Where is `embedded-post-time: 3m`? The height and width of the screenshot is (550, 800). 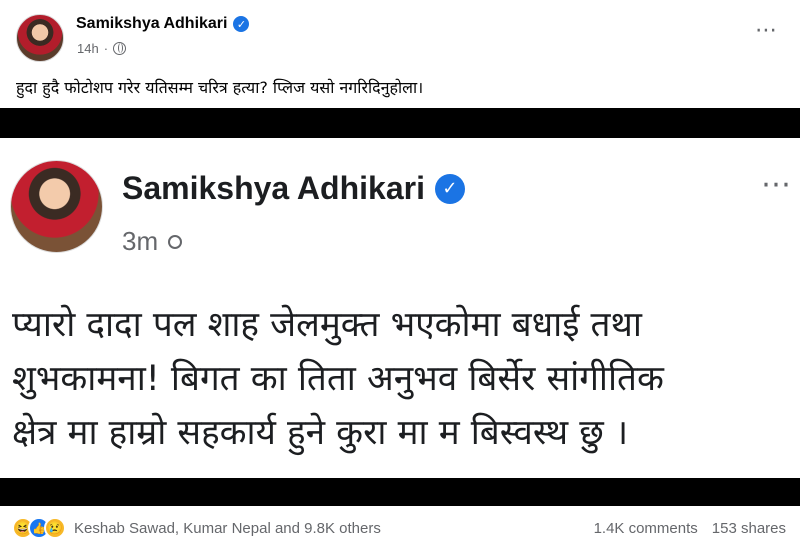 embedded-post-time: 3m is located at coordinates (140, 241).